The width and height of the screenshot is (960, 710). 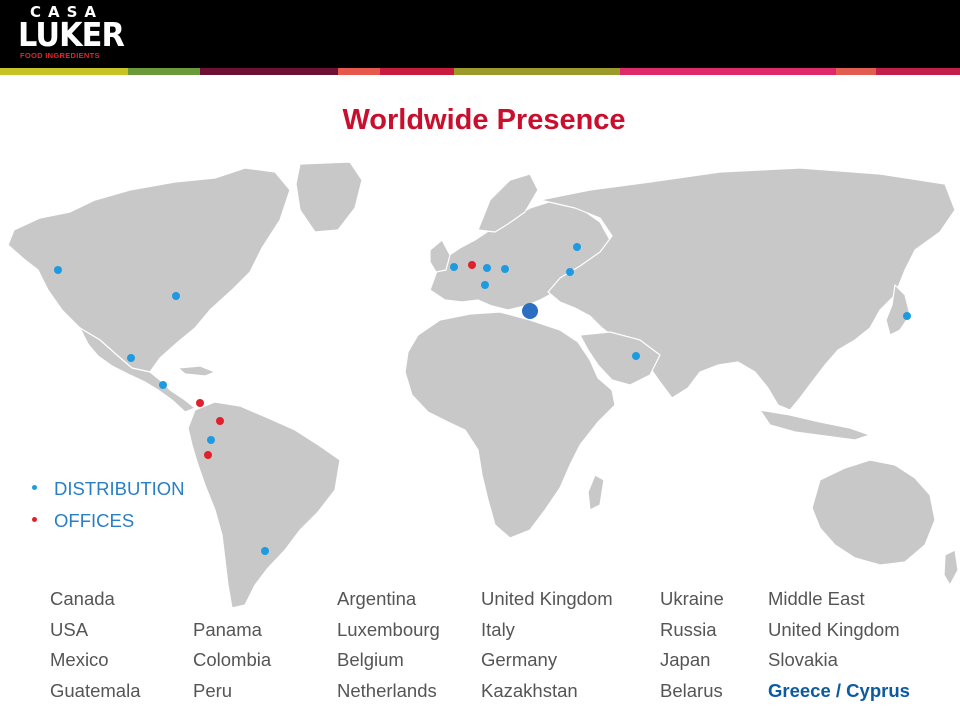 I want to click on country-item-highlighted: Greece / Cyprus, so click(x=839, y=695).